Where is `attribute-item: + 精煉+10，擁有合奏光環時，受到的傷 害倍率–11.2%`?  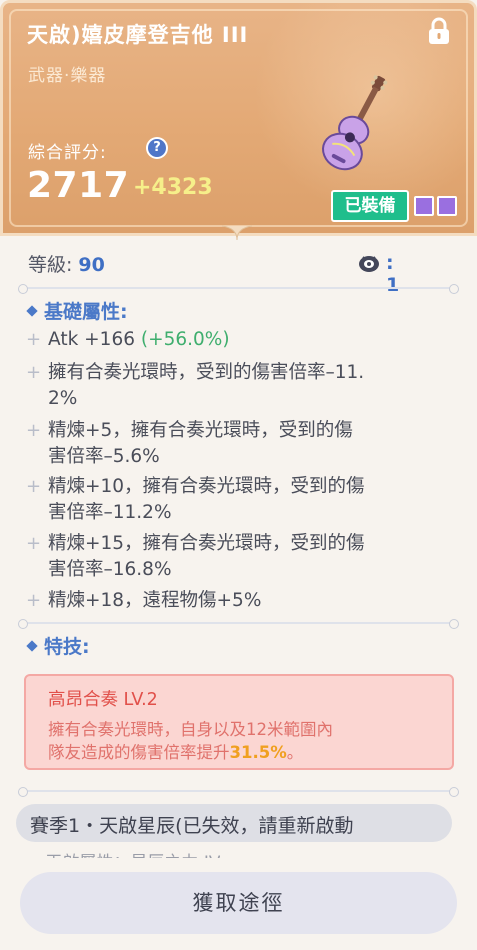
attribute-item: + 精煉+10，擁有合奏光環時，受到的傷 害倍率–11.2% is located at coordinates (237, 500).